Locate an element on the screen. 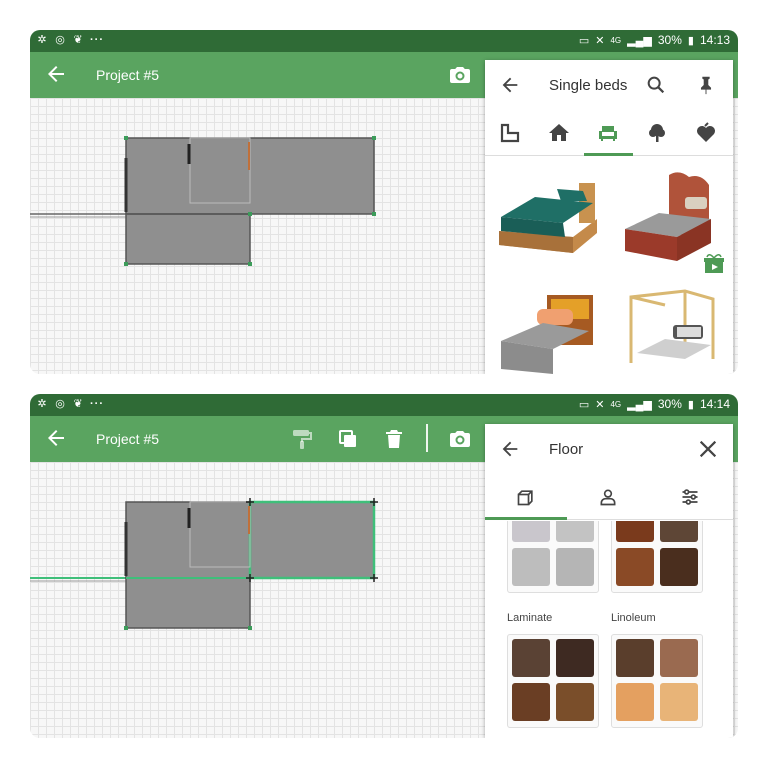 This screenshot has width=768, height=768. status-bar: ✲ ◎ ❦ ··· ▭ ✕ 4G ▂▄▆ 30% ▮ 14:14 is located at coordinates (384, 405).